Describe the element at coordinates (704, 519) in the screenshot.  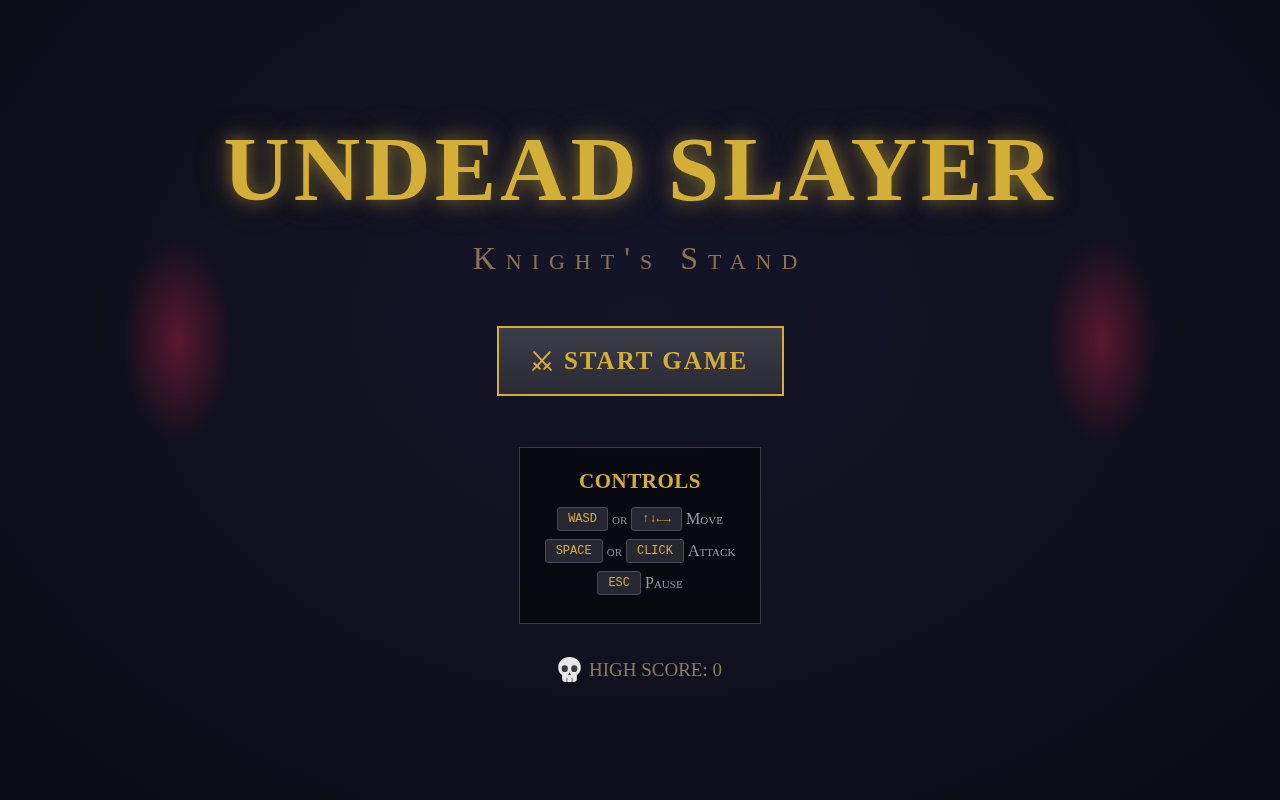
I see `action-label: Move` at that location.